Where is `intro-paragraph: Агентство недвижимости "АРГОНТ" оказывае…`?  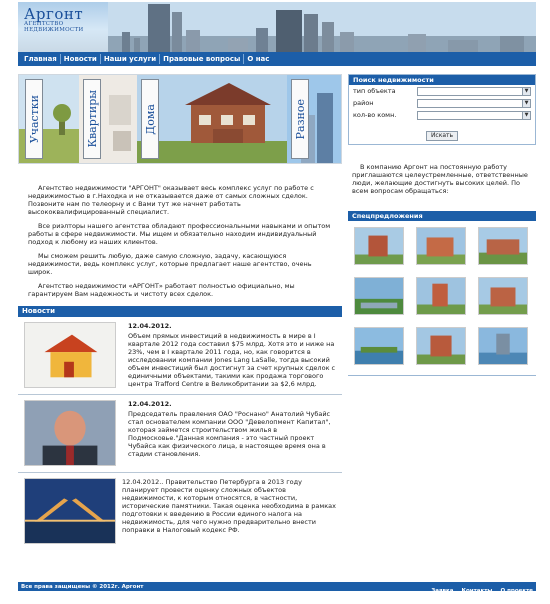 intro-paragraph: Агентство недвижимости "АРГОНТ" оказывае… is located at coordinates (171, 200).